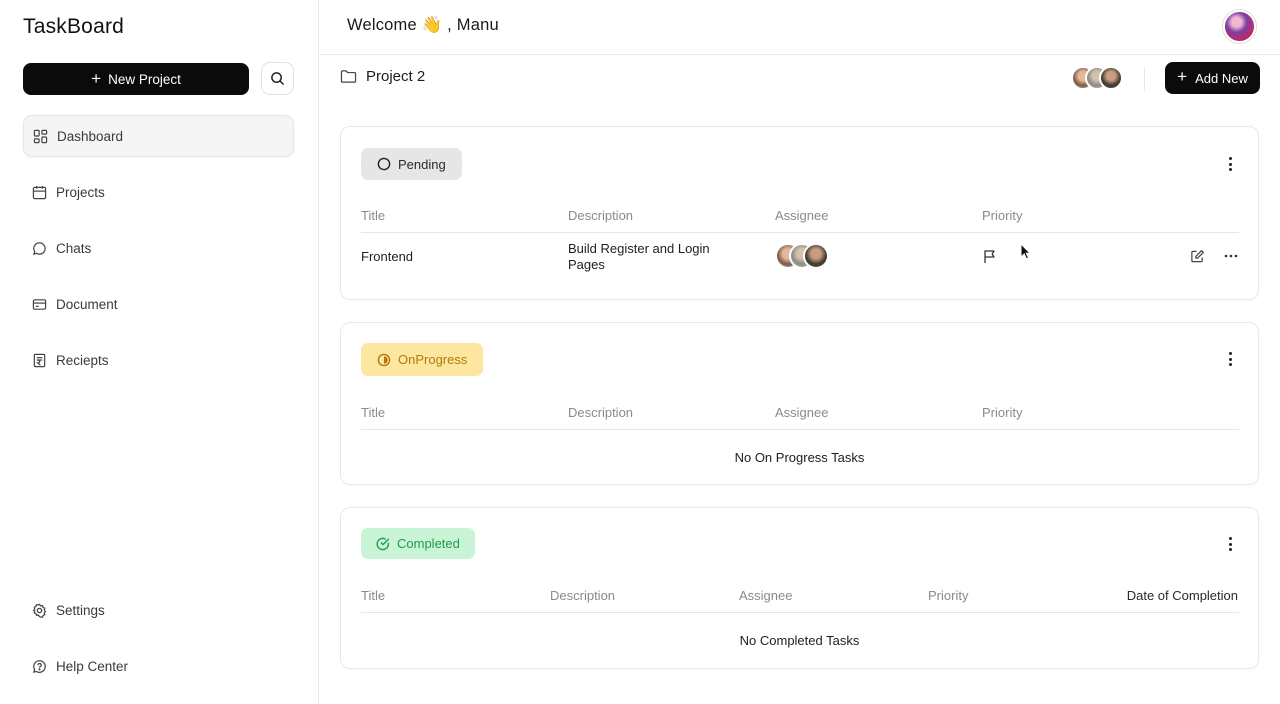  Describe the element at coordinates (158, 666) in the screenshot. I see `sidebar-item-help-center: Help Center` at that location.